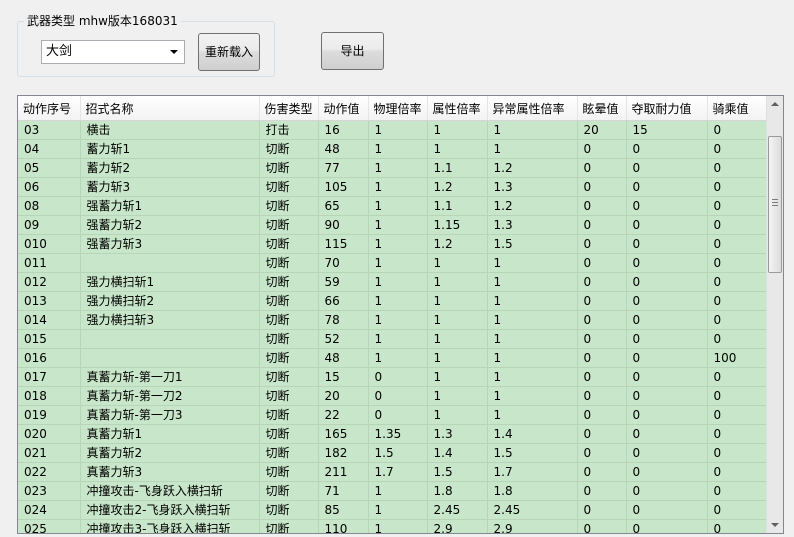 This screenshot has width=794, height=537. I want to click on table-row: 08 强蓄力斩1 切断 65 1 1.1 1.2 0 0 0, so click(392, 206).